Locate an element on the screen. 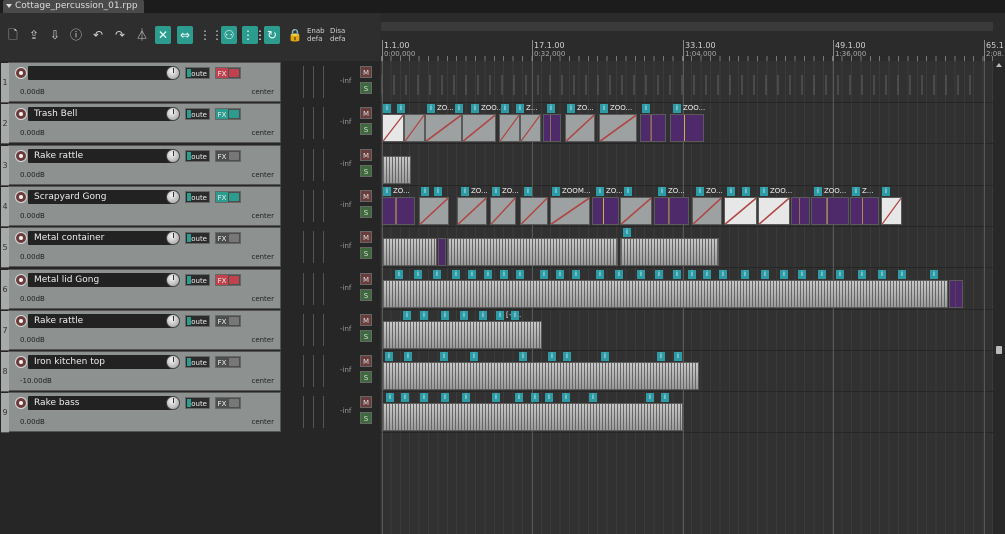  track-number: 9 is located at coordinates (5, 413).